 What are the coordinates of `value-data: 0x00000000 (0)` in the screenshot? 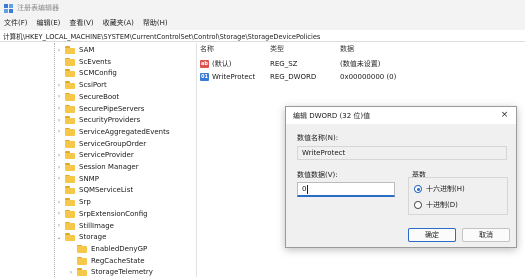 It's located at (368, 76).